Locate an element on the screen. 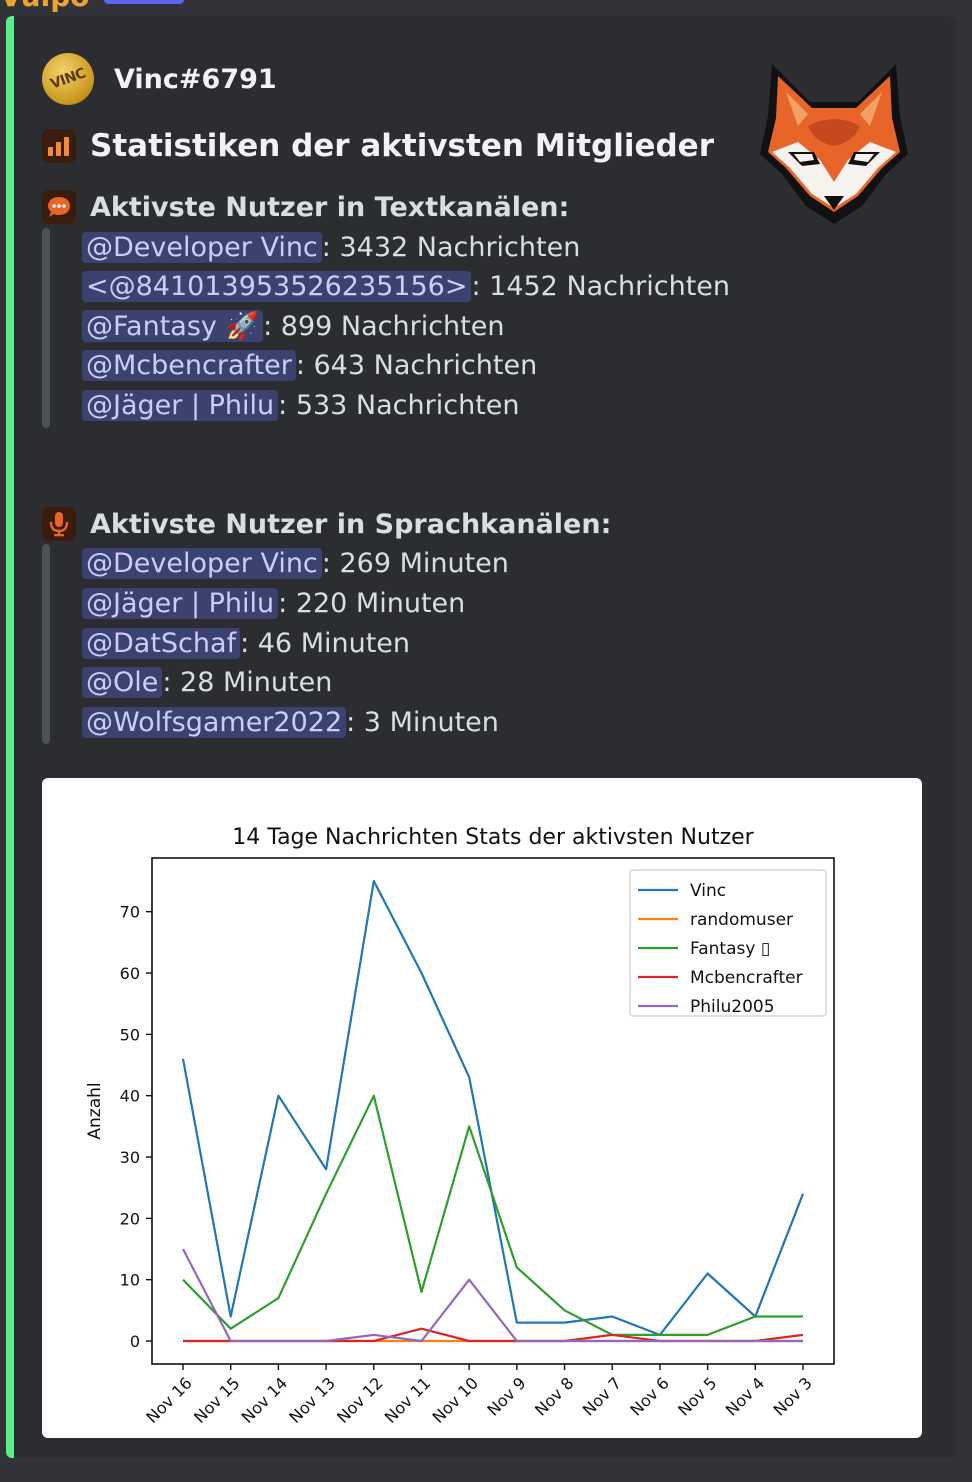  x-tick-label: Nov 3 is located at coordinates (793, 1396).